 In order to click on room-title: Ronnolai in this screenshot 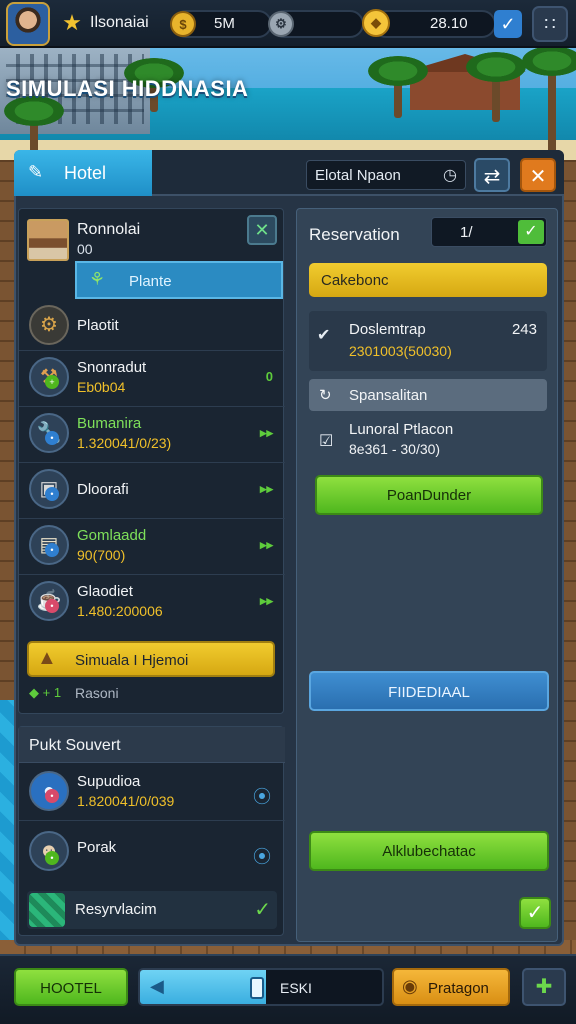, I will do `click(109, 229)`.